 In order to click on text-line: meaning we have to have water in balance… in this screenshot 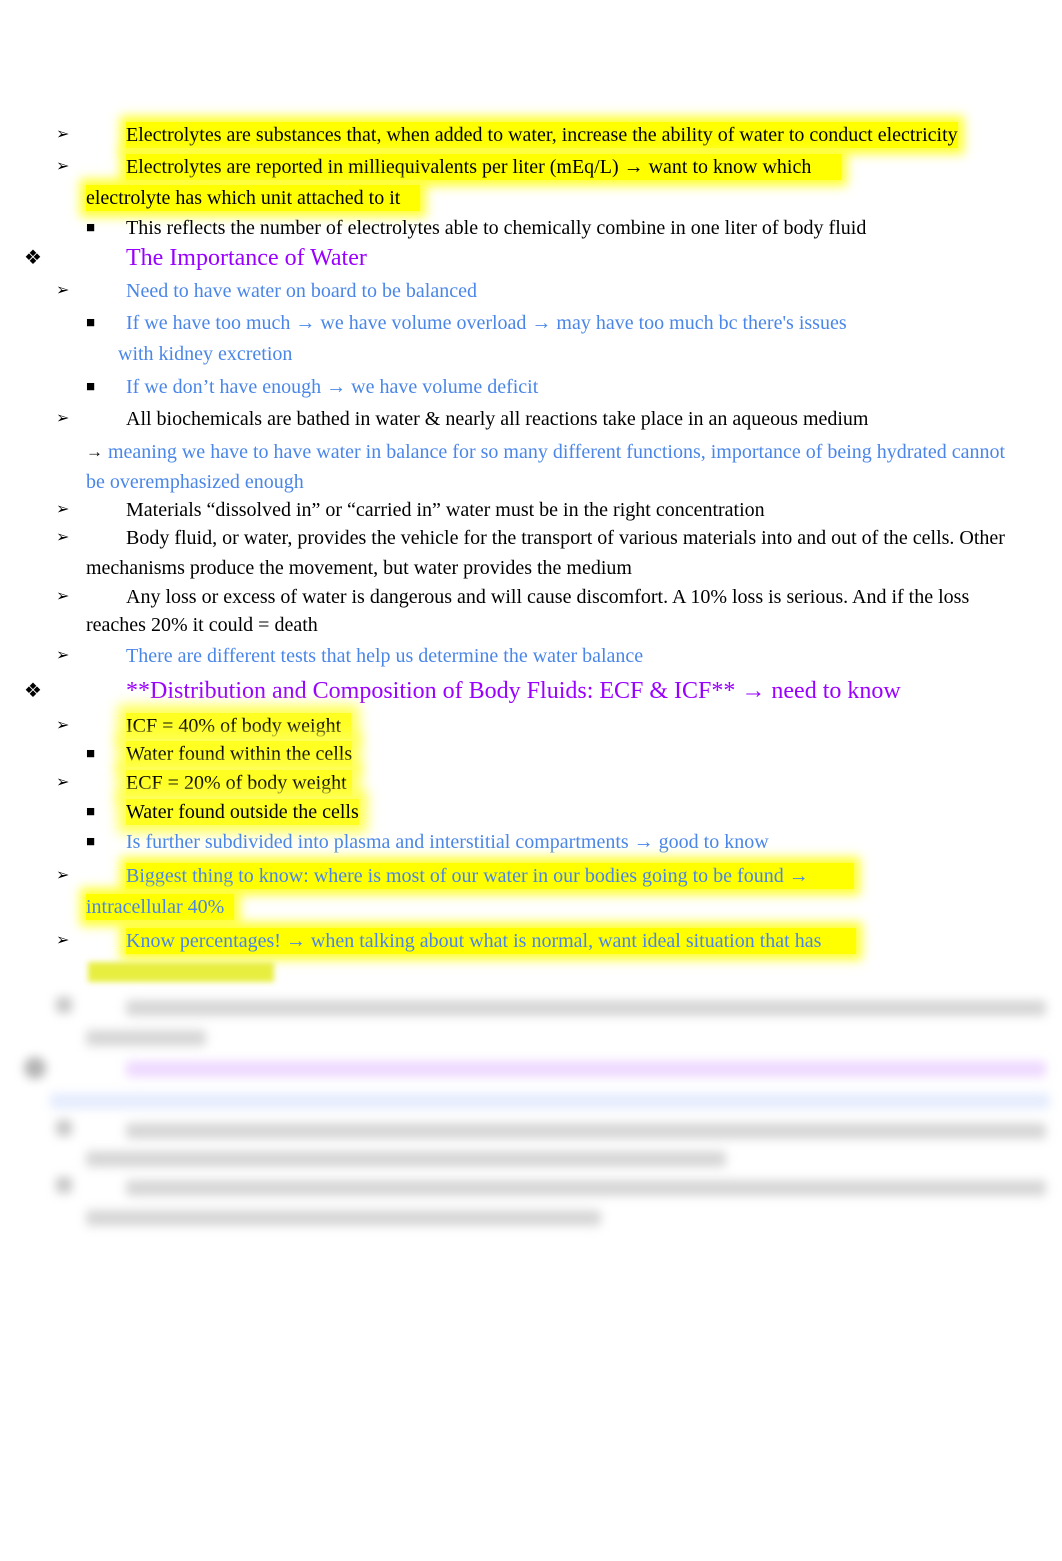, I will do `click(557, 452)`.